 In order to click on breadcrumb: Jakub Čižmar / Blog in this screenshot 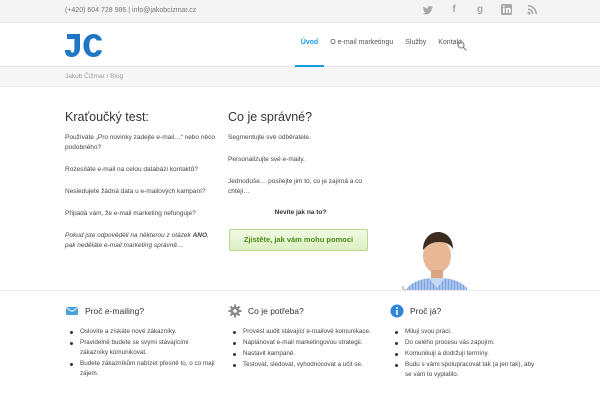, I will do `click(94, 76)`.